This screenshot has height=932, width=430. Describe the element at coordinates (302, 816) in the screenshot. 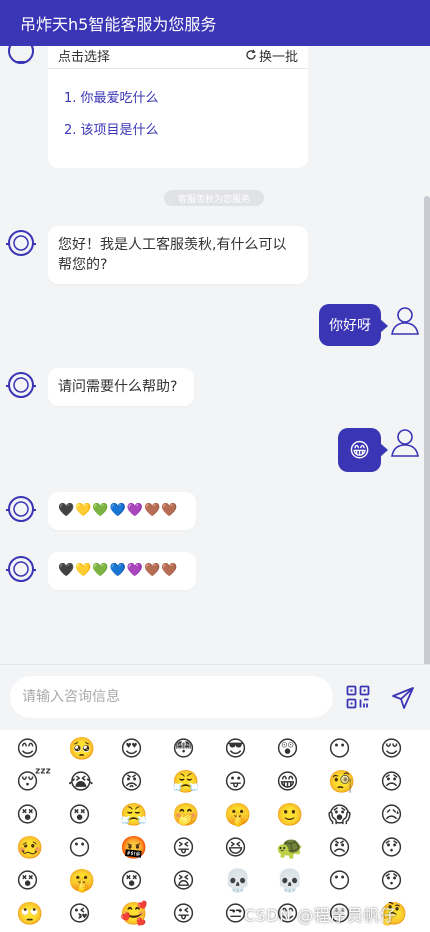

I see `emoji-option: 🙂` at that location.